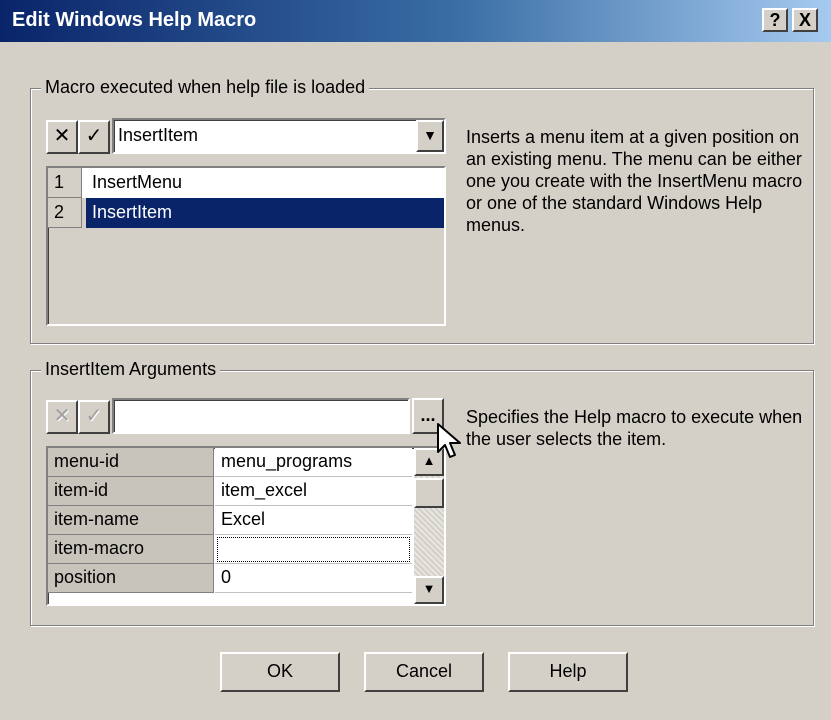  Describe the element at coordinates (205, 87) in the screenshot. I see `macro-group-label: Macro executed when help file is loaded` at that location.